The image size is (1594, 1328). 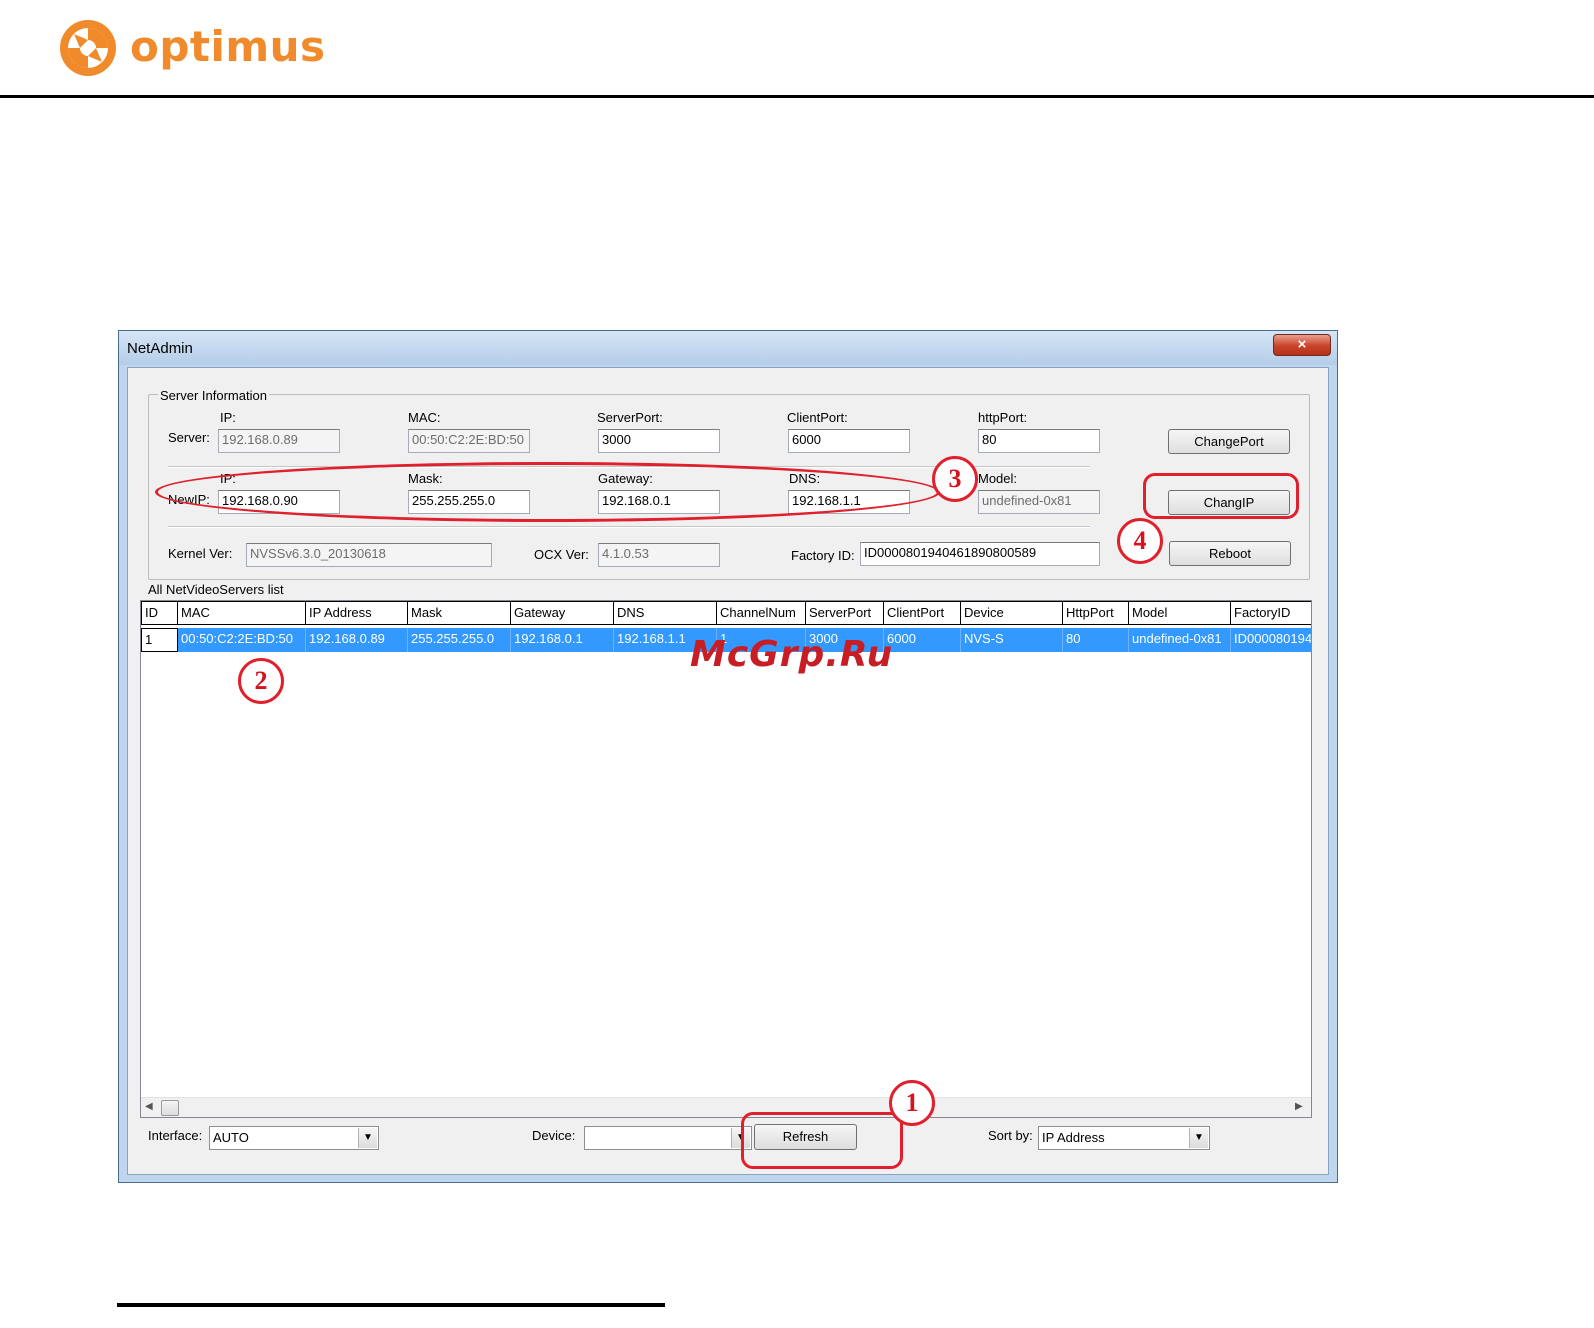 What do you see at coordinates (792, 654) in the screenshot?
I see `watermark: McGrp.Ru` at bounding box center [792, 654].